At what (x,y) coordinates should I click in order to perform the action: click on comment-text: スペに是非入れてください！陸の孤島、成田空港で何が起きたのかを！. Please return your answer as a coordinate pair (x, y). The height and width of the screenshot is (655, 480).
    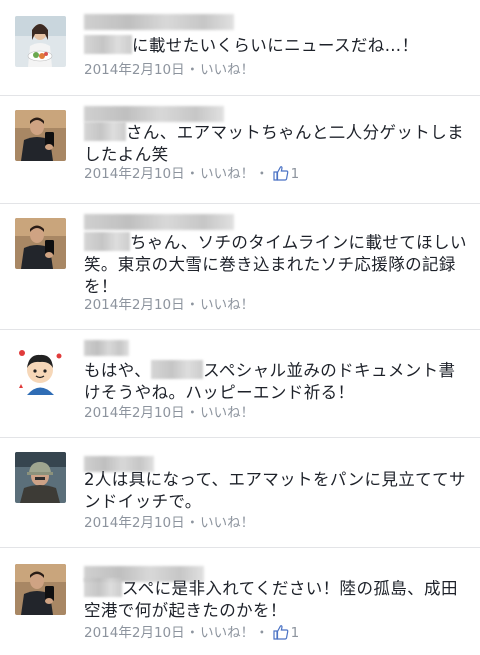
    Looking at the image, I should click on (271, 599).